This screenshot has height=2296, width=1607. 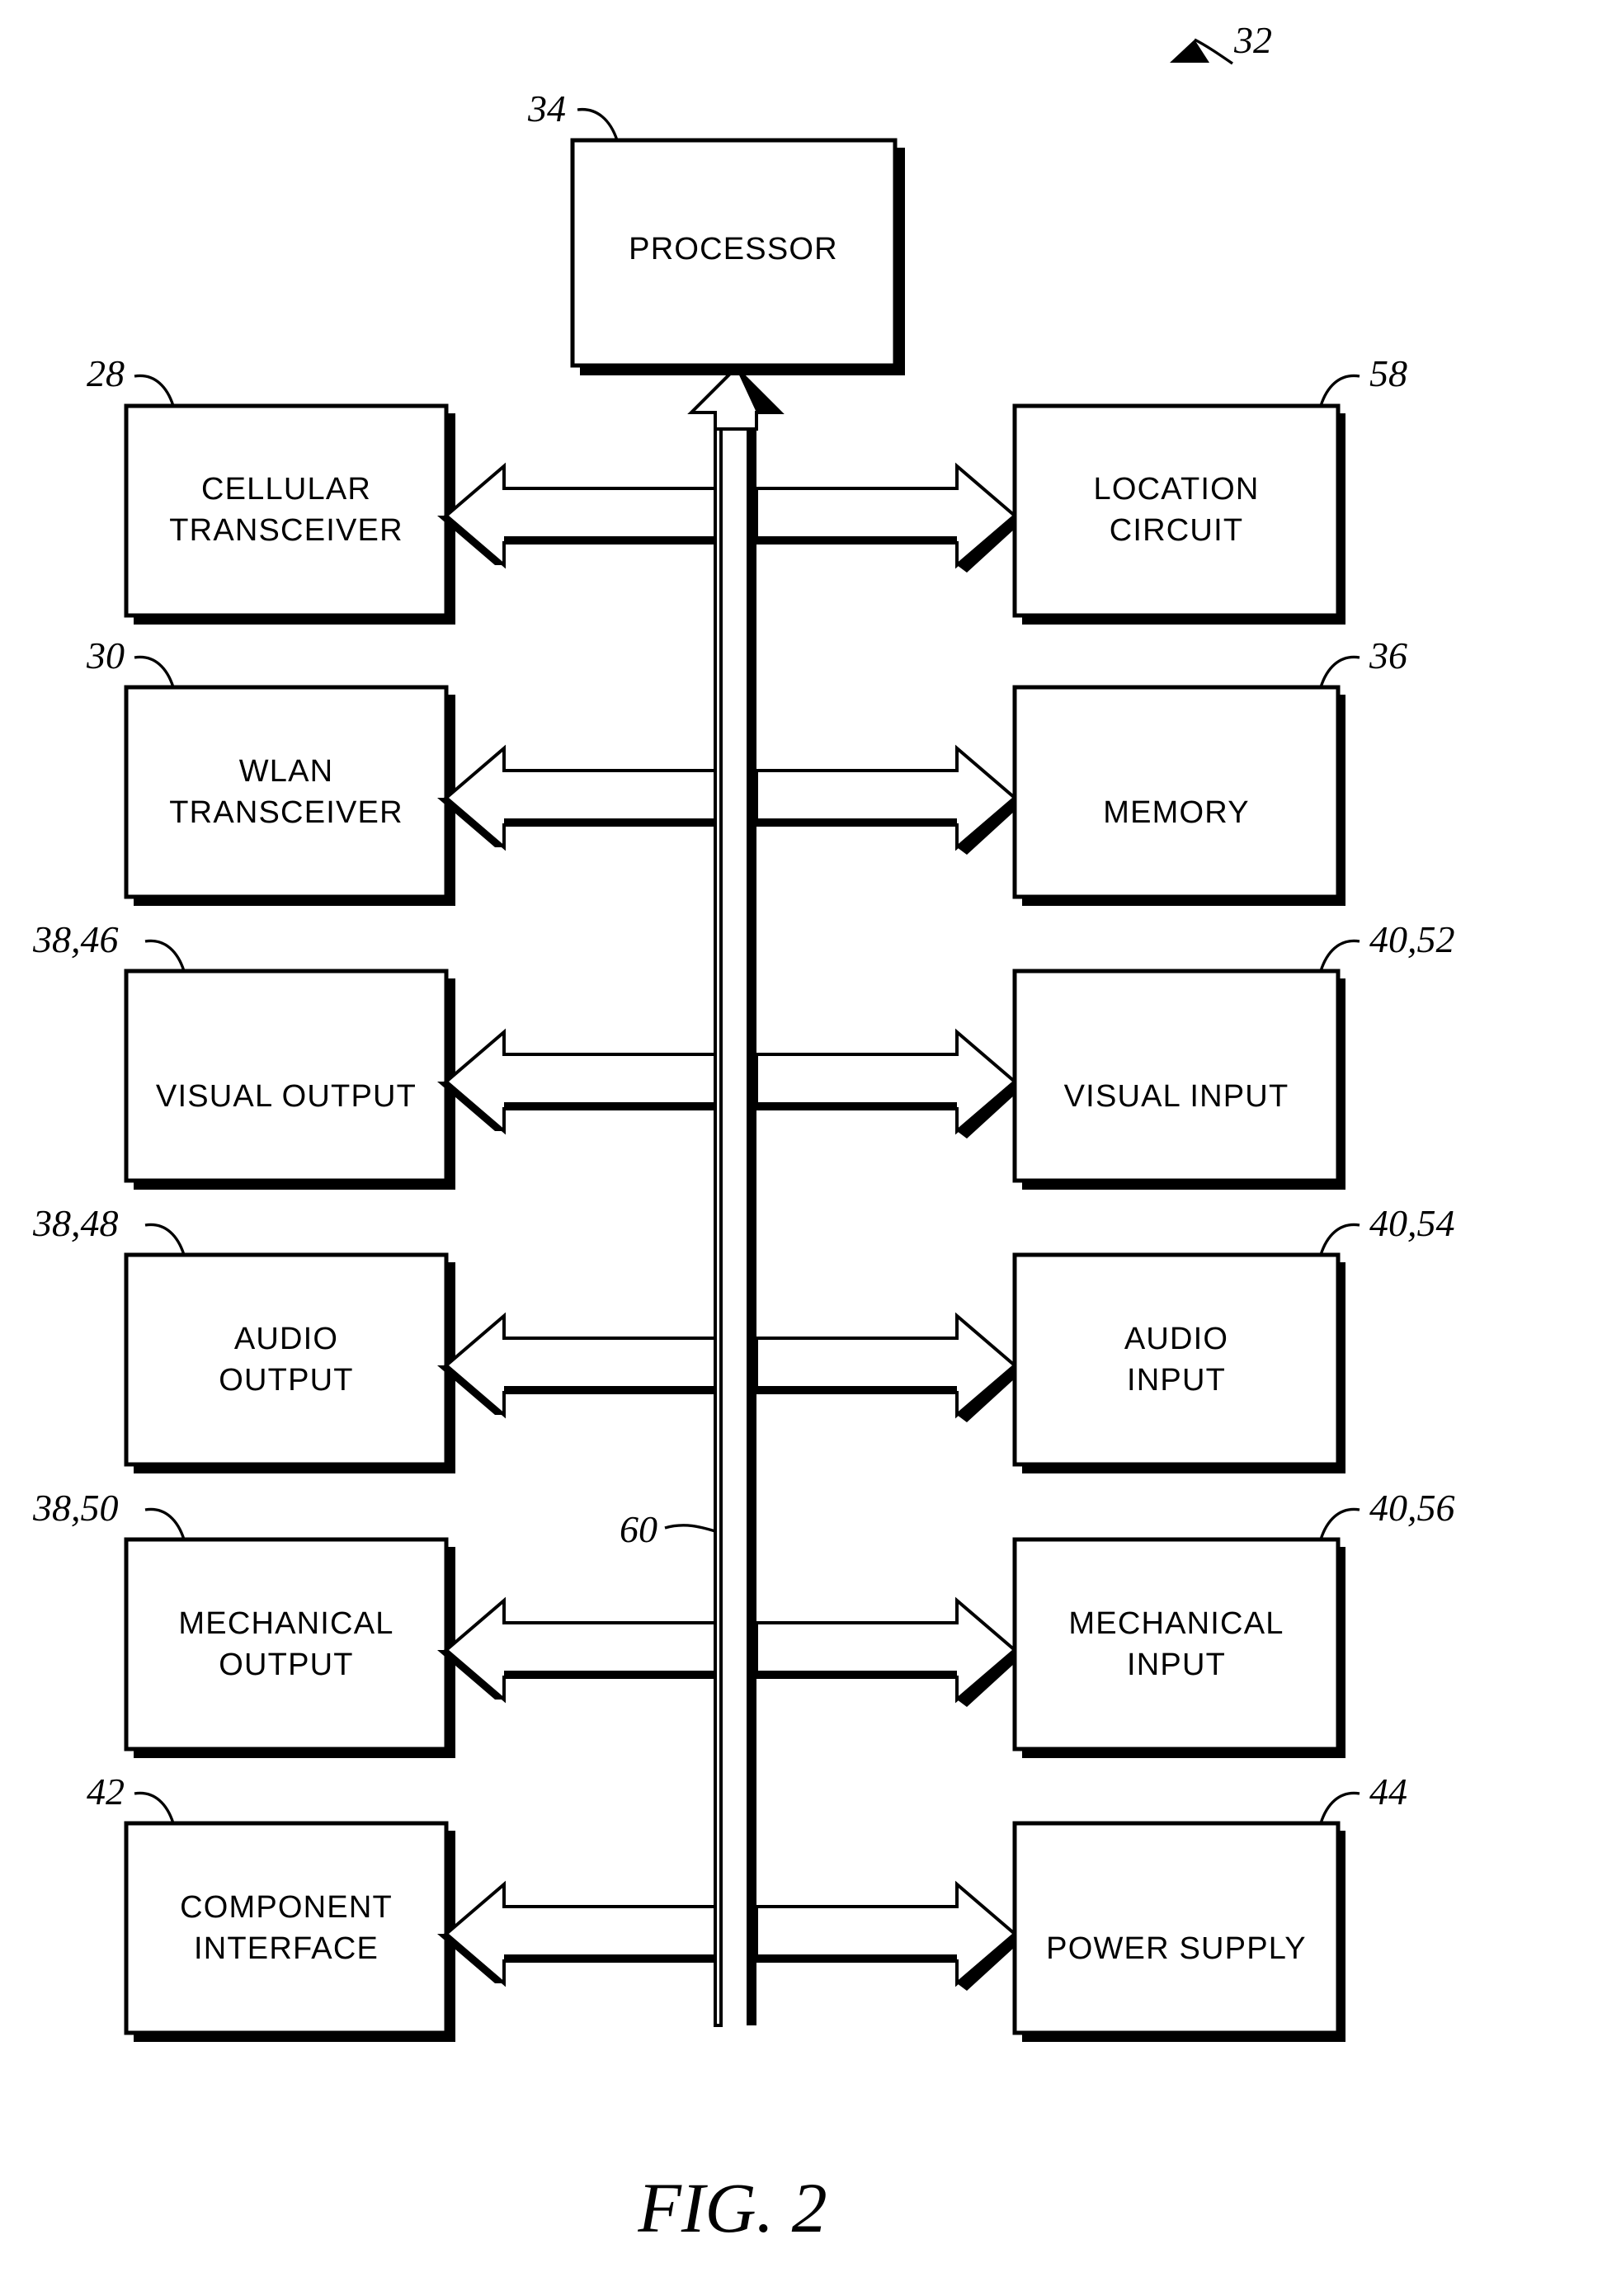 What do you see at coordinates (154, 1807) in the screenshot?
I see `component-interface-leader-line` at bounding box center [154, 1807].